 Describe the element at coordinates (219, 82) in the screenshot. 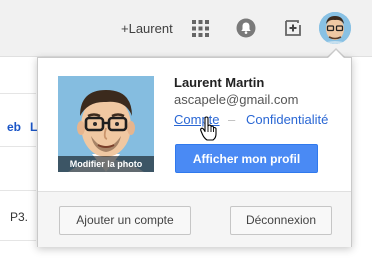

I see `account-name: Laurent Martin` at that location.